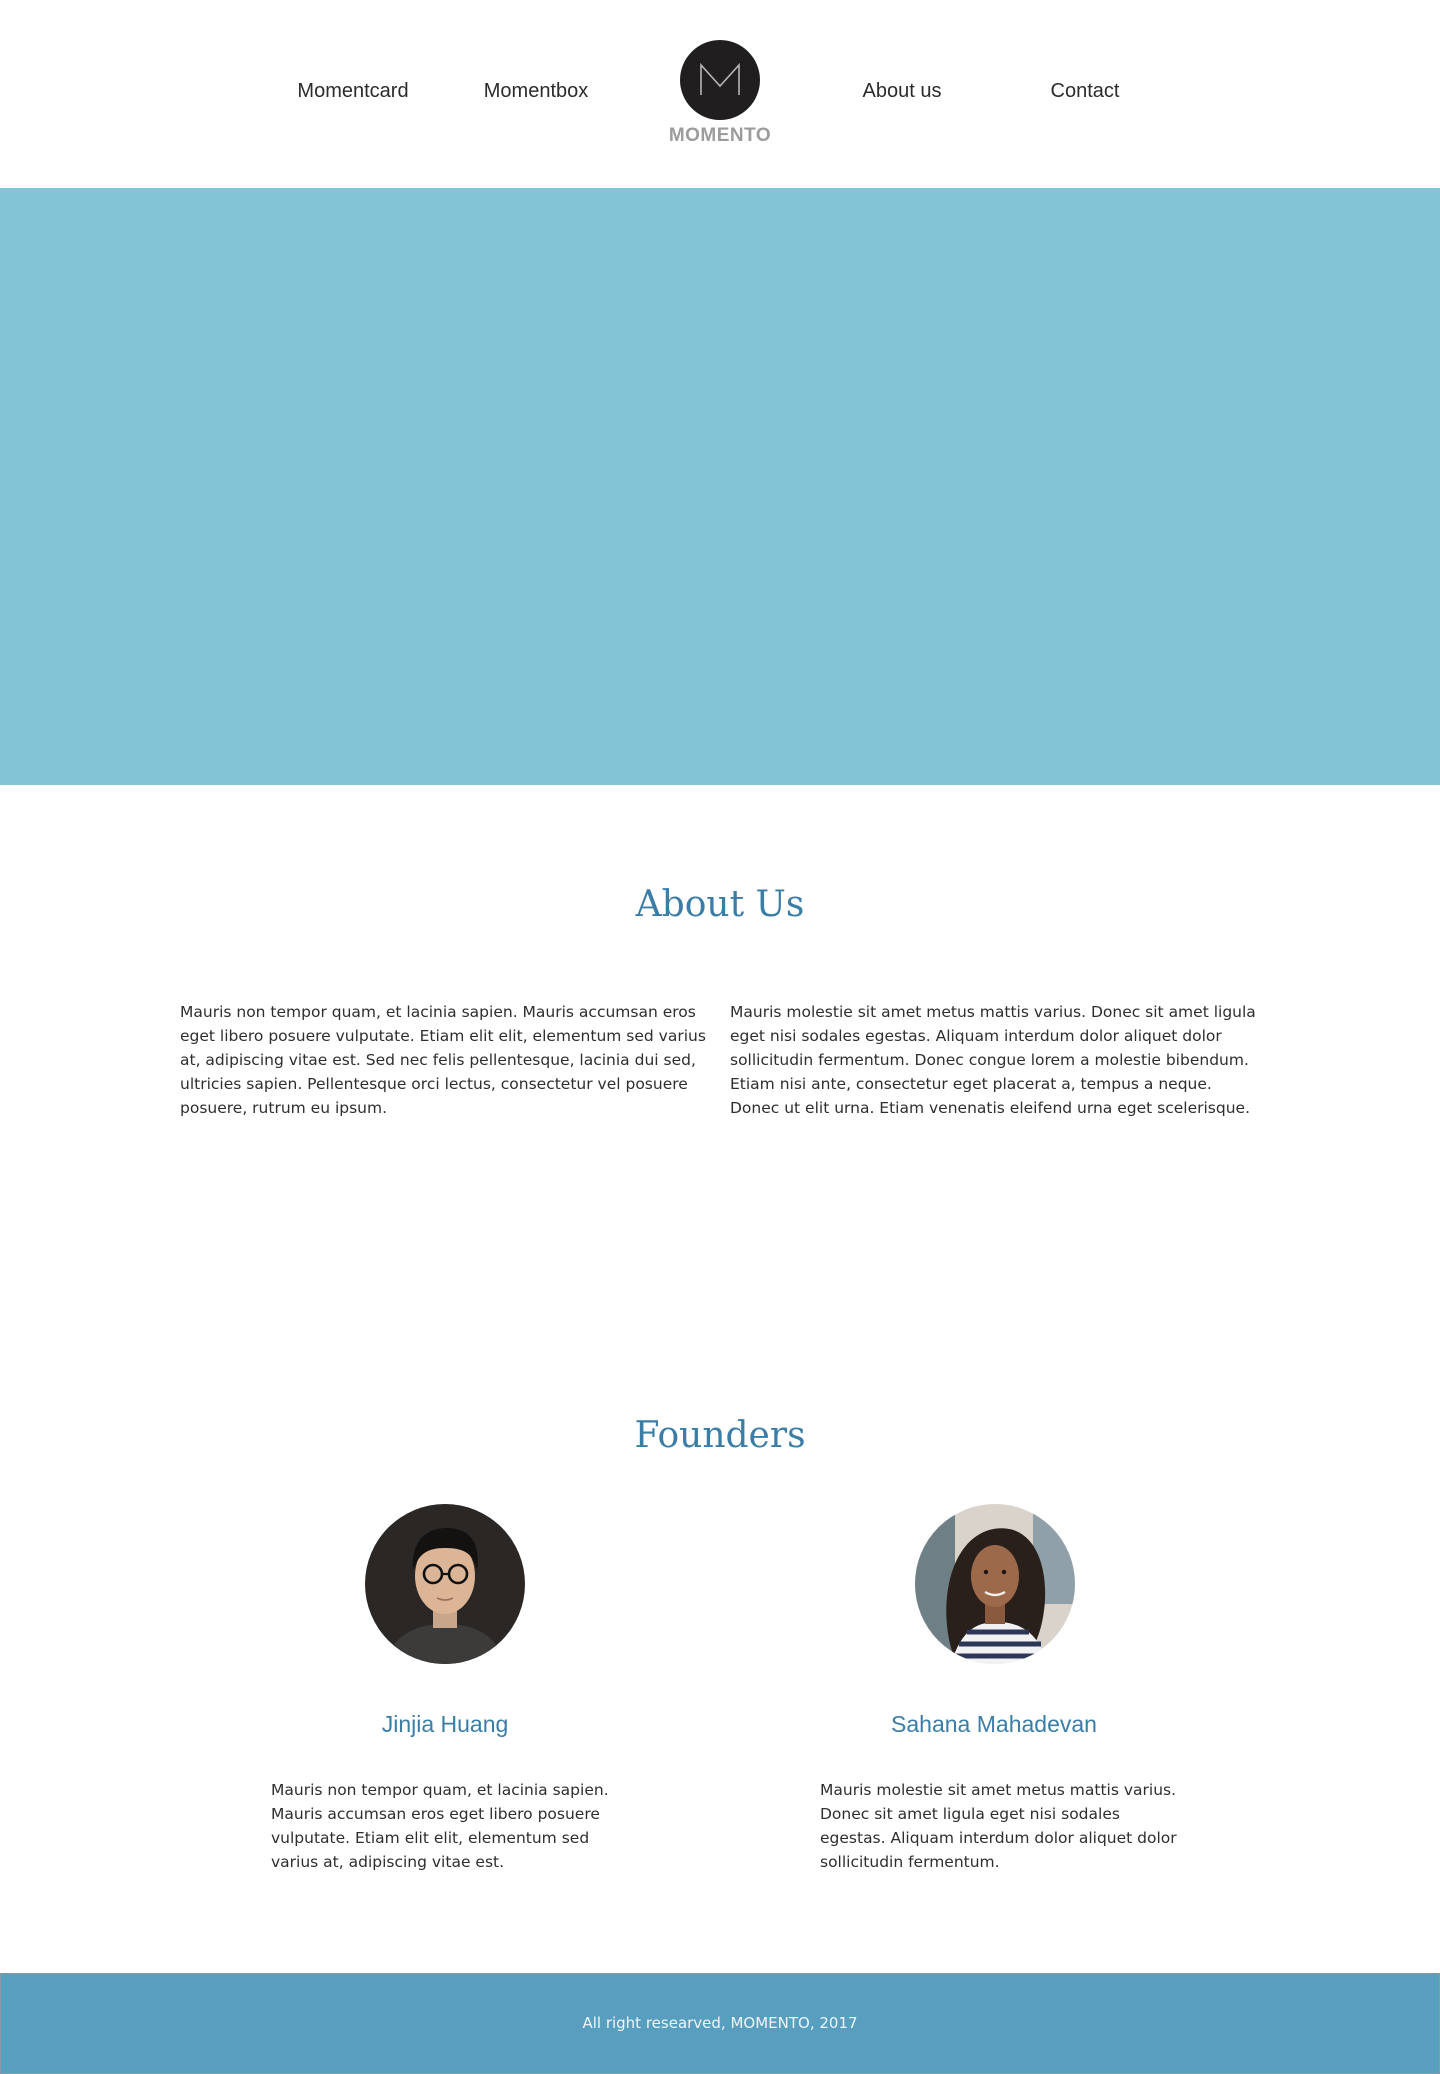 The height and width of the screenshot is (2074, 1440). I want to click on founder-name-sahana: Sahana Mahadevan, so click(994, 1724).